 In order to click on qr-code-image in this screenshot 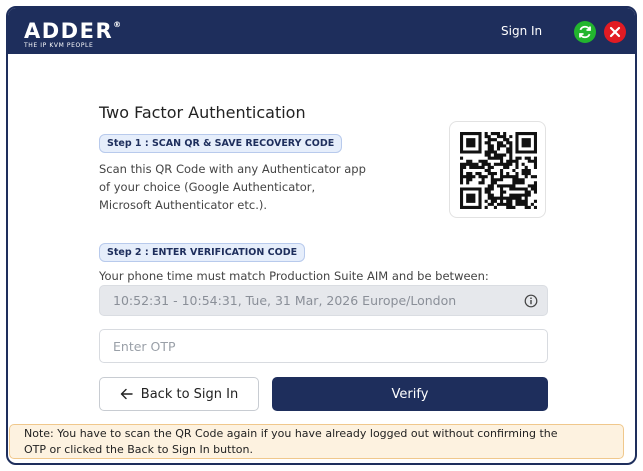, I will do `click(498, 170)`.